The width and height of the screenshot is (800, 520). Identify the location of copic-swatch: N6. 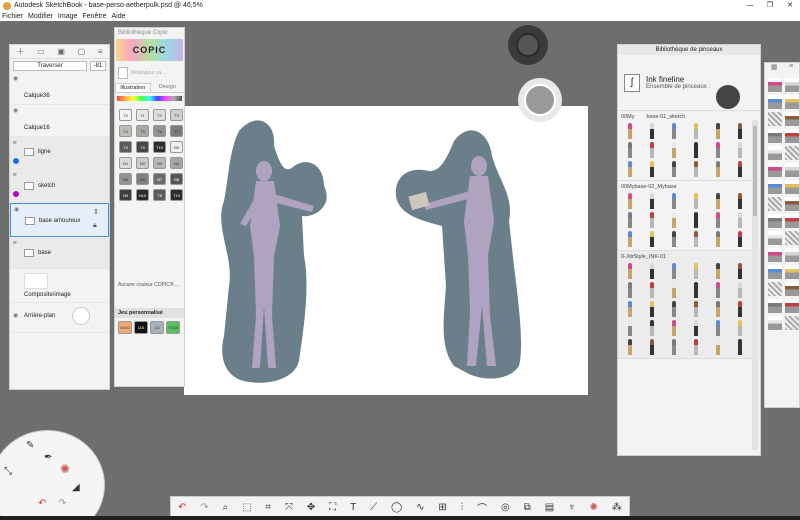
(142, 179).